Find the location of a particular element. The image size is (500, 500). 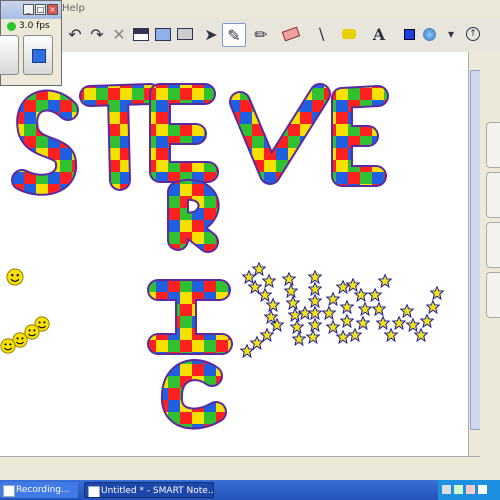

recorder-title-bar: _ □ × is located at coordinates (31, 10).